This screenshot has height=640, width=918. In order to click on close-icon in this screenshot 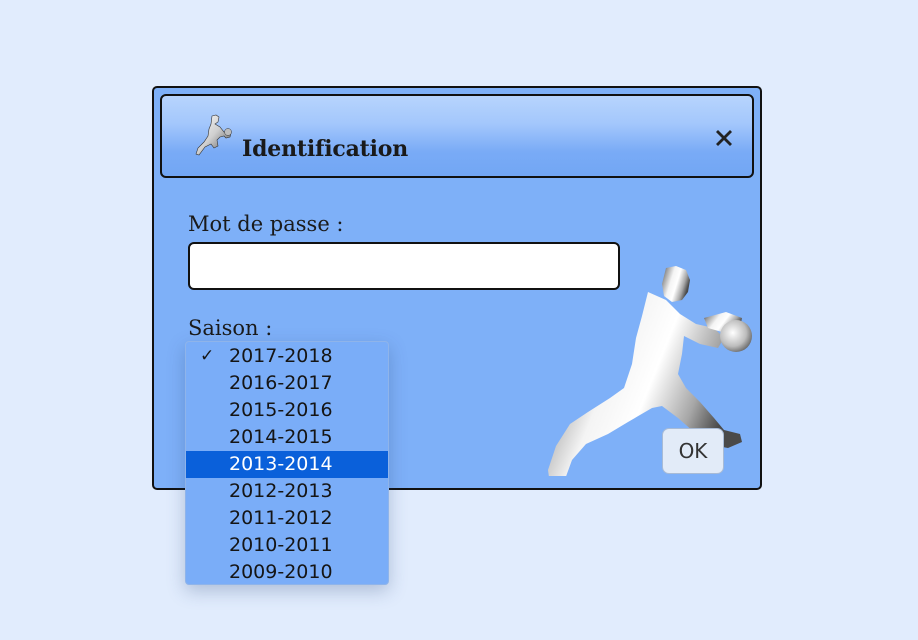, I will do `click(724, 138)`.